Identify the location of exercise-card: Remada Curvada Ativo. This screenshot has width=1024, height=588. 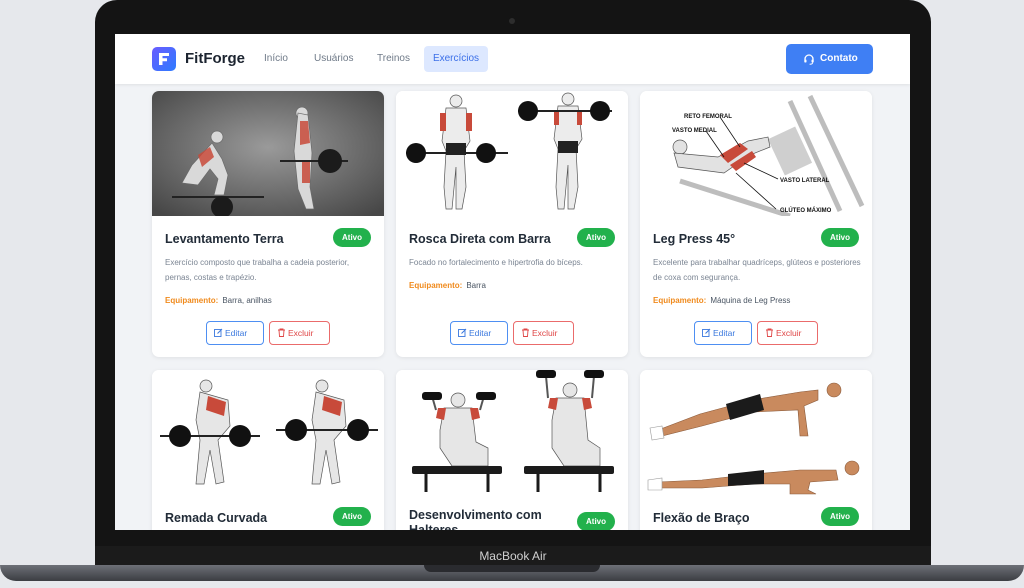
(268, 450).